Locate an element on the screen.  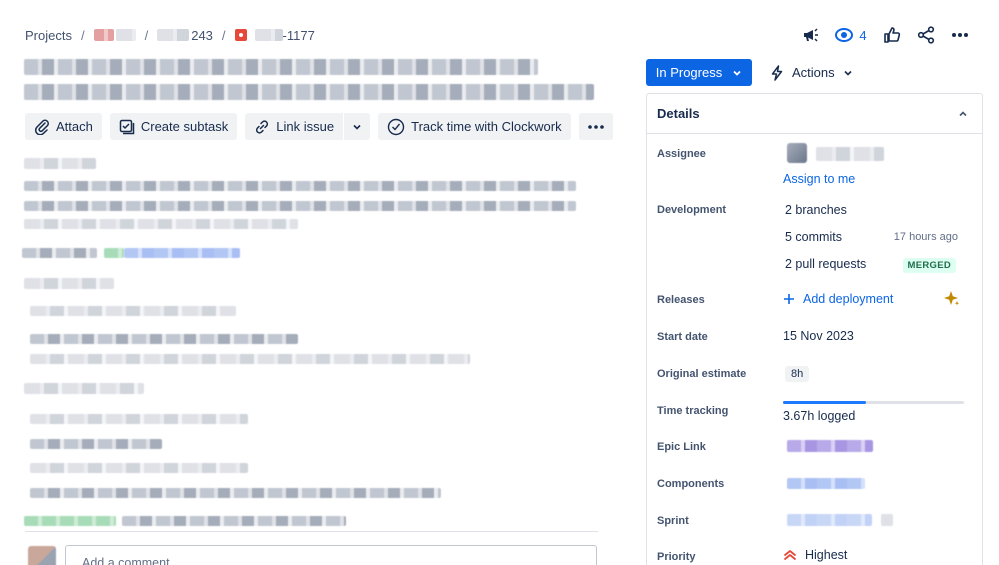
eye-icon is located at coordinates (844, 35).